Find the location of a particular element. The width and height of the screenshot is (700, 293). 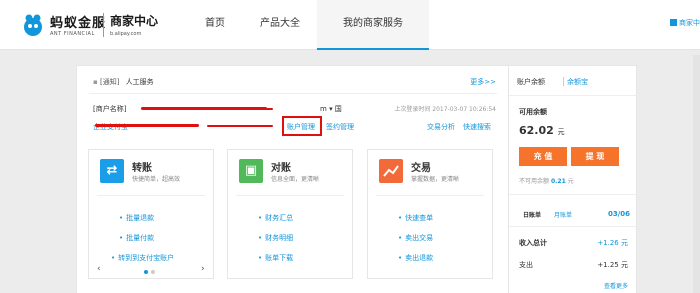

balance-value: 62.02 is located at coordinates (536, 130).